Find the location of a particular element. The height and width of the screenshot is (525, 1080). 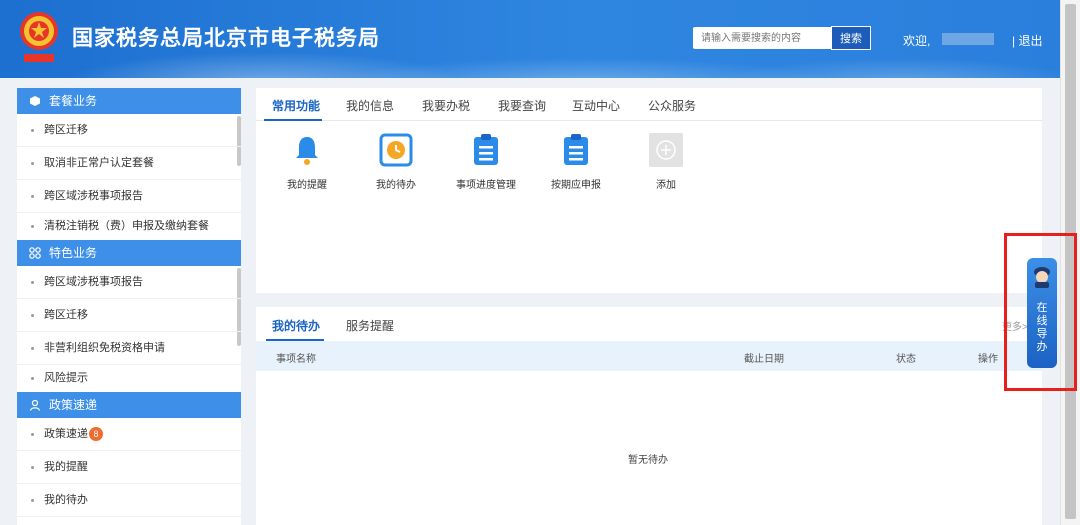

func-progress-management: 事项进度管理 is located at coordinates (486, 162).